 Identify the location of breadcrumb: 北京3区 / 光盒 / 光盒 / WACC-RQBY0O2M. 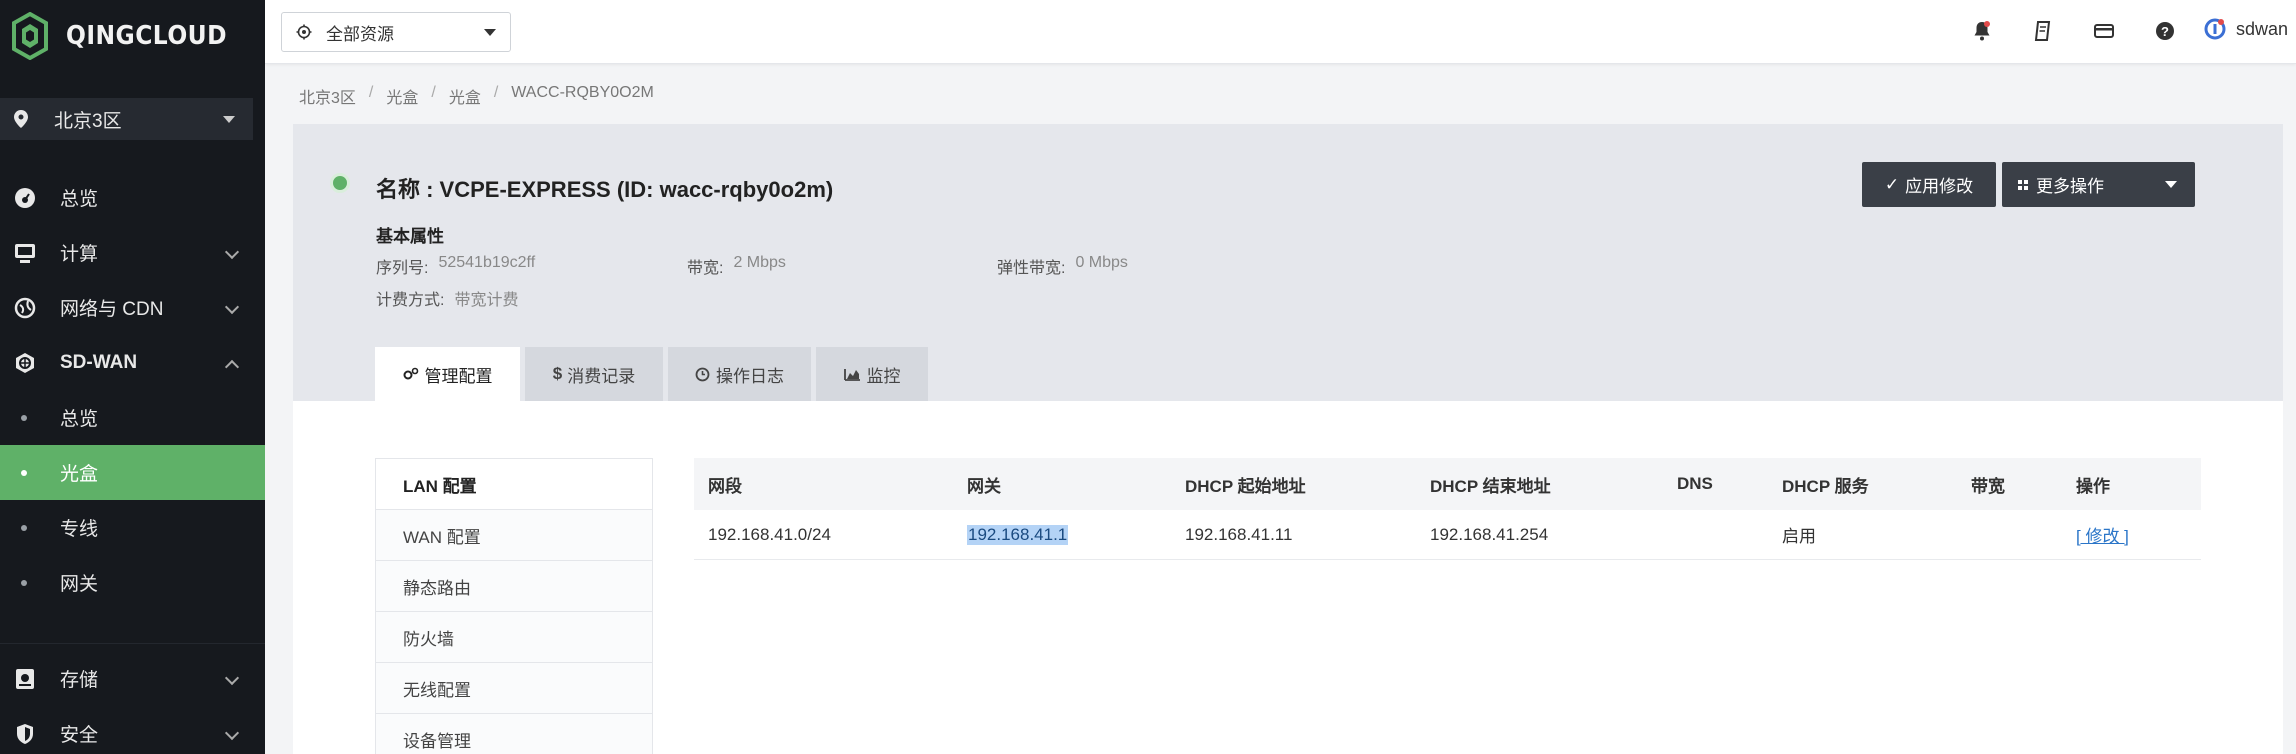
(476, 96).